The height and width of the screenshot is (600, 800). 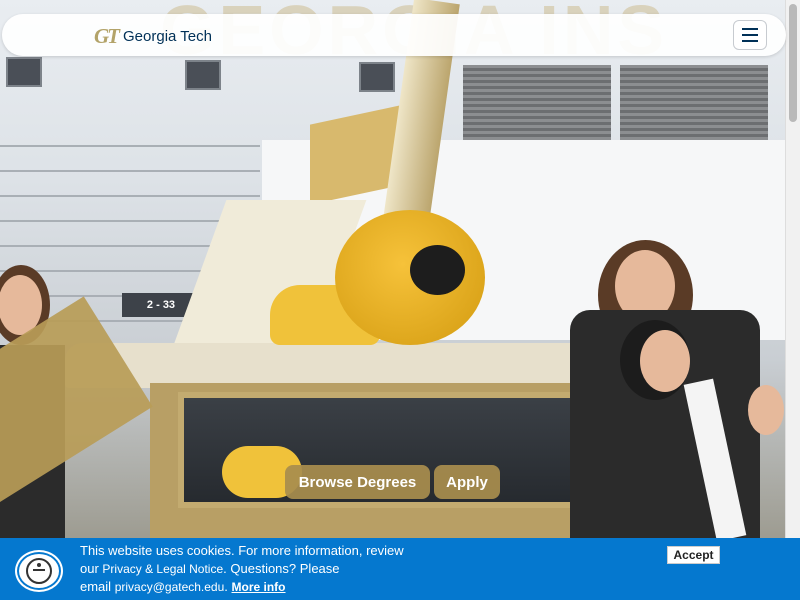 I want to click on accessibility-button, so click(x=39, y=571).